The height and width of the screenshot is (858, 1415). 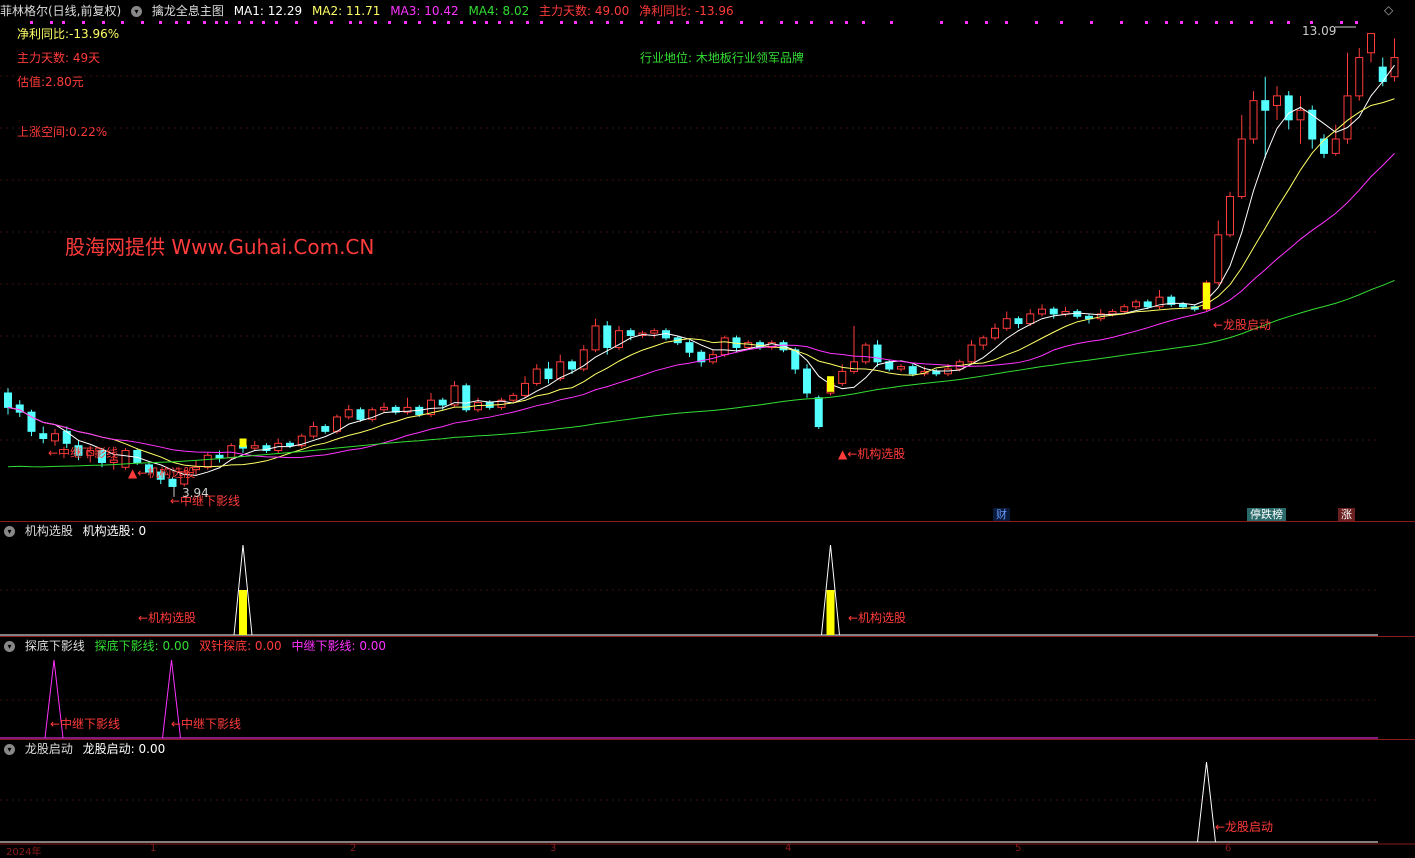 What do you see at coordinates (1001, 514) in the screenshot?
I see `badge-cai: 财` at bounding box center [1001, 514].